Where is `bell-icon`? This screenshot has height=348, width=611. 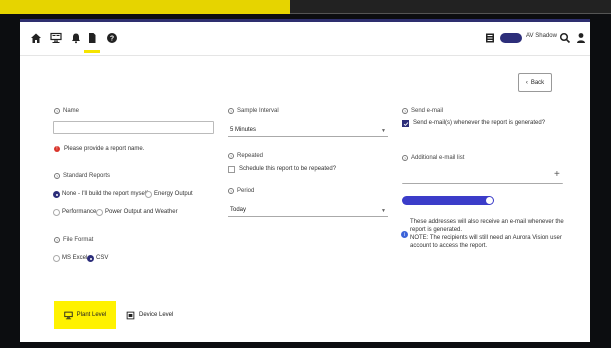 bell-icon is located at coordinates (76, 38).